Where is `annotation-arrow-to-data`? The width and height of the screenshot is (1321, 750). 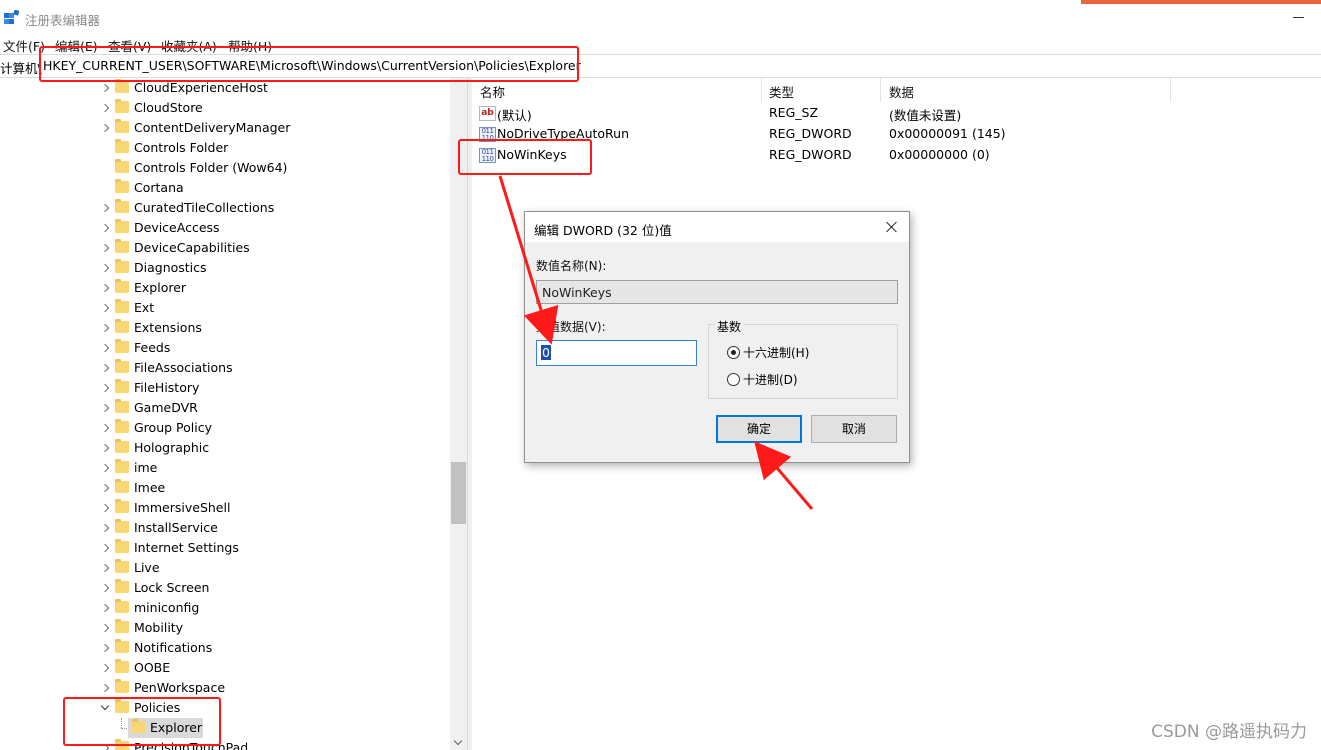 annotation-arrow-to-data is located at coordinates (528, 260).